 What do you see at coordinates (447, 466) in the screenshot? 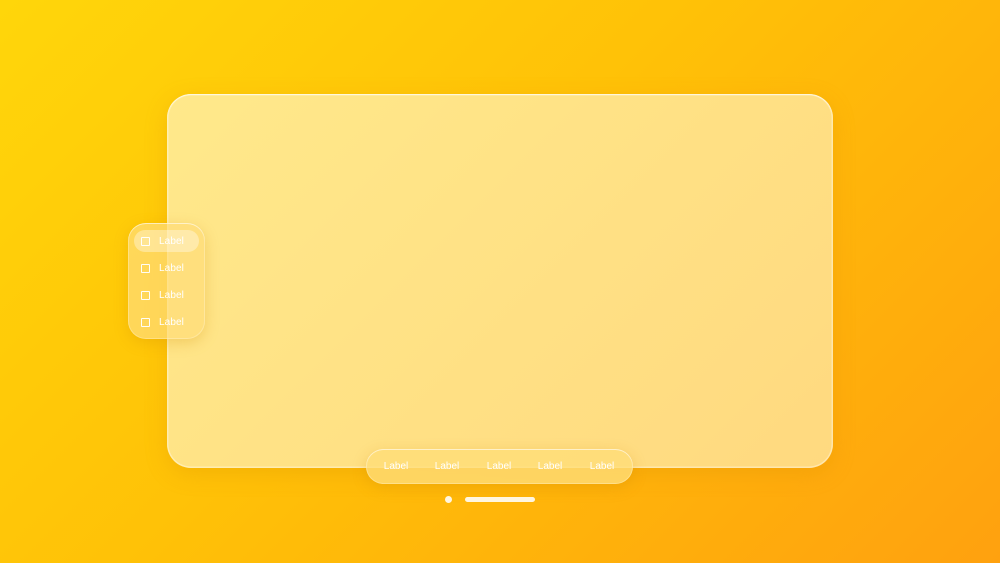
I see `tab-2: Label` at bounding box center [447, 466].